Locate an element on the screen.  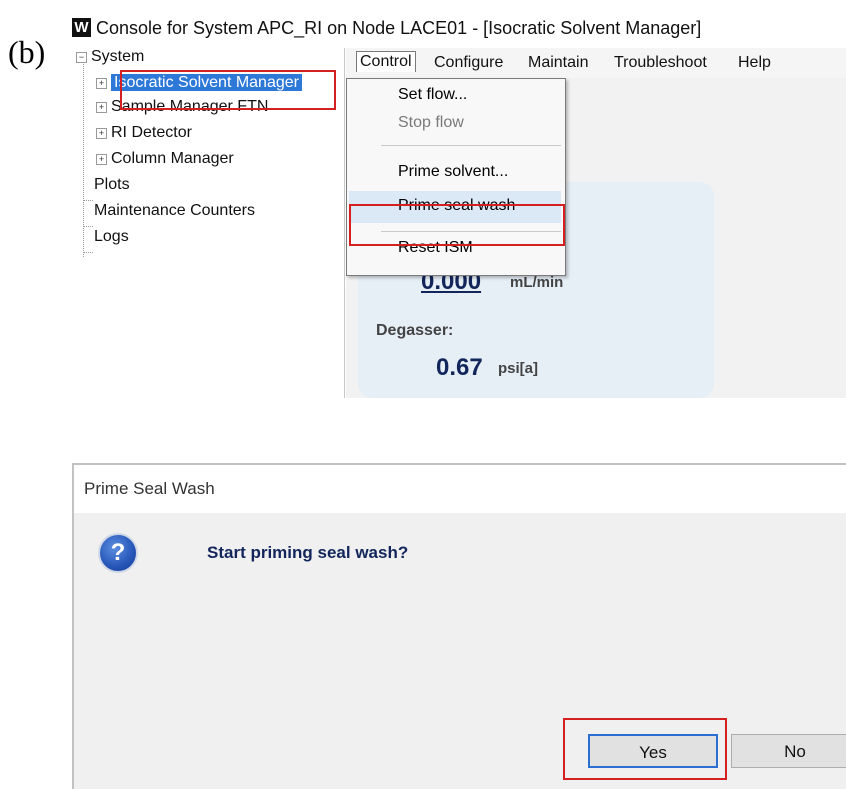
menu-help: Help is located at coordinates (754, 63).